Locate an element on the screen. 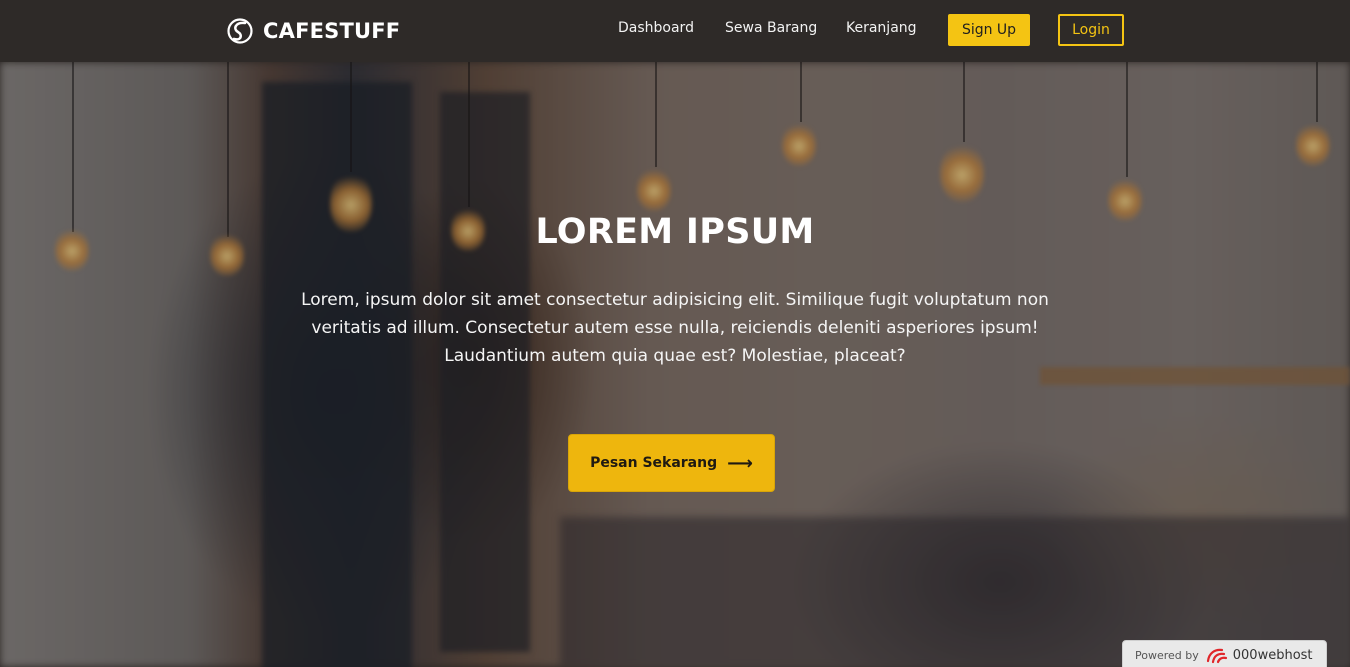 Image resolution: width=1350 pixels, height=667 pixels. signup-button: Sign Up is located at coordinates (989, 30).